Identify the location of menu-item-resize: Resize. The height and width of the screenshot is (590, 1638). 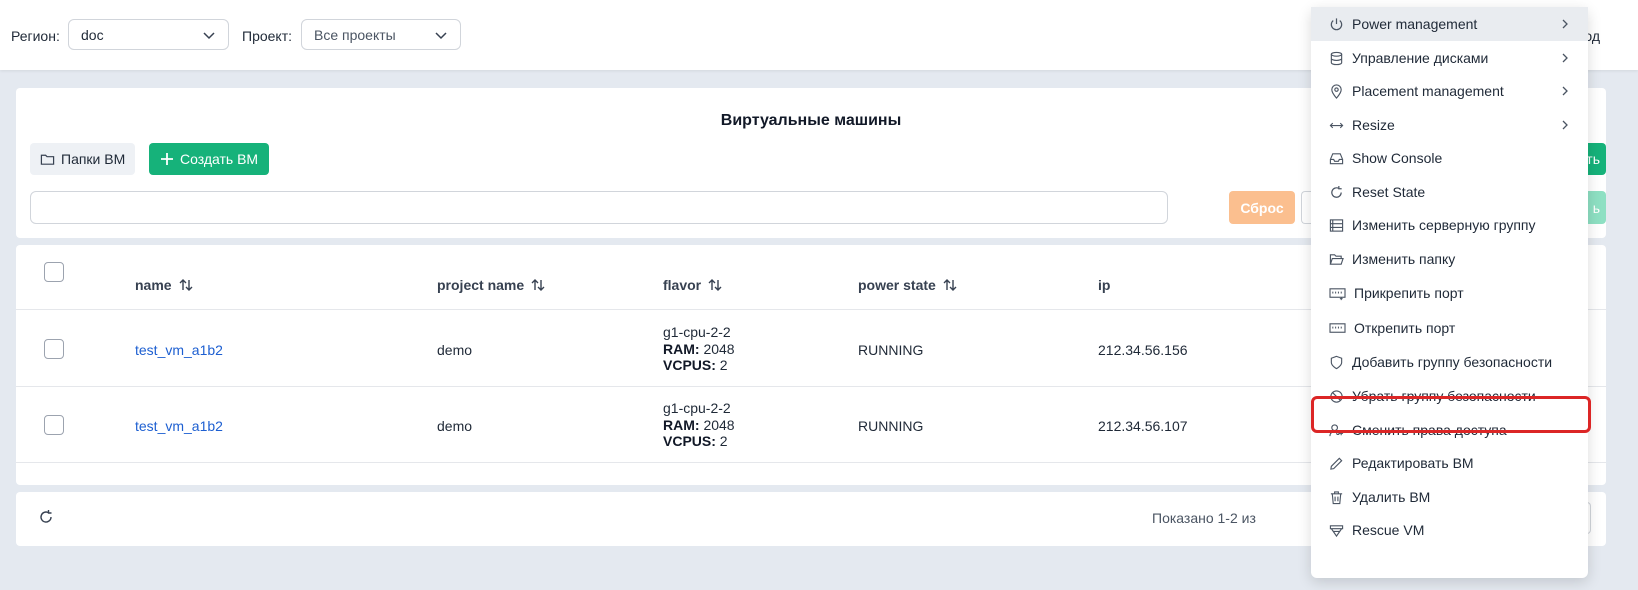
(1449, 125).